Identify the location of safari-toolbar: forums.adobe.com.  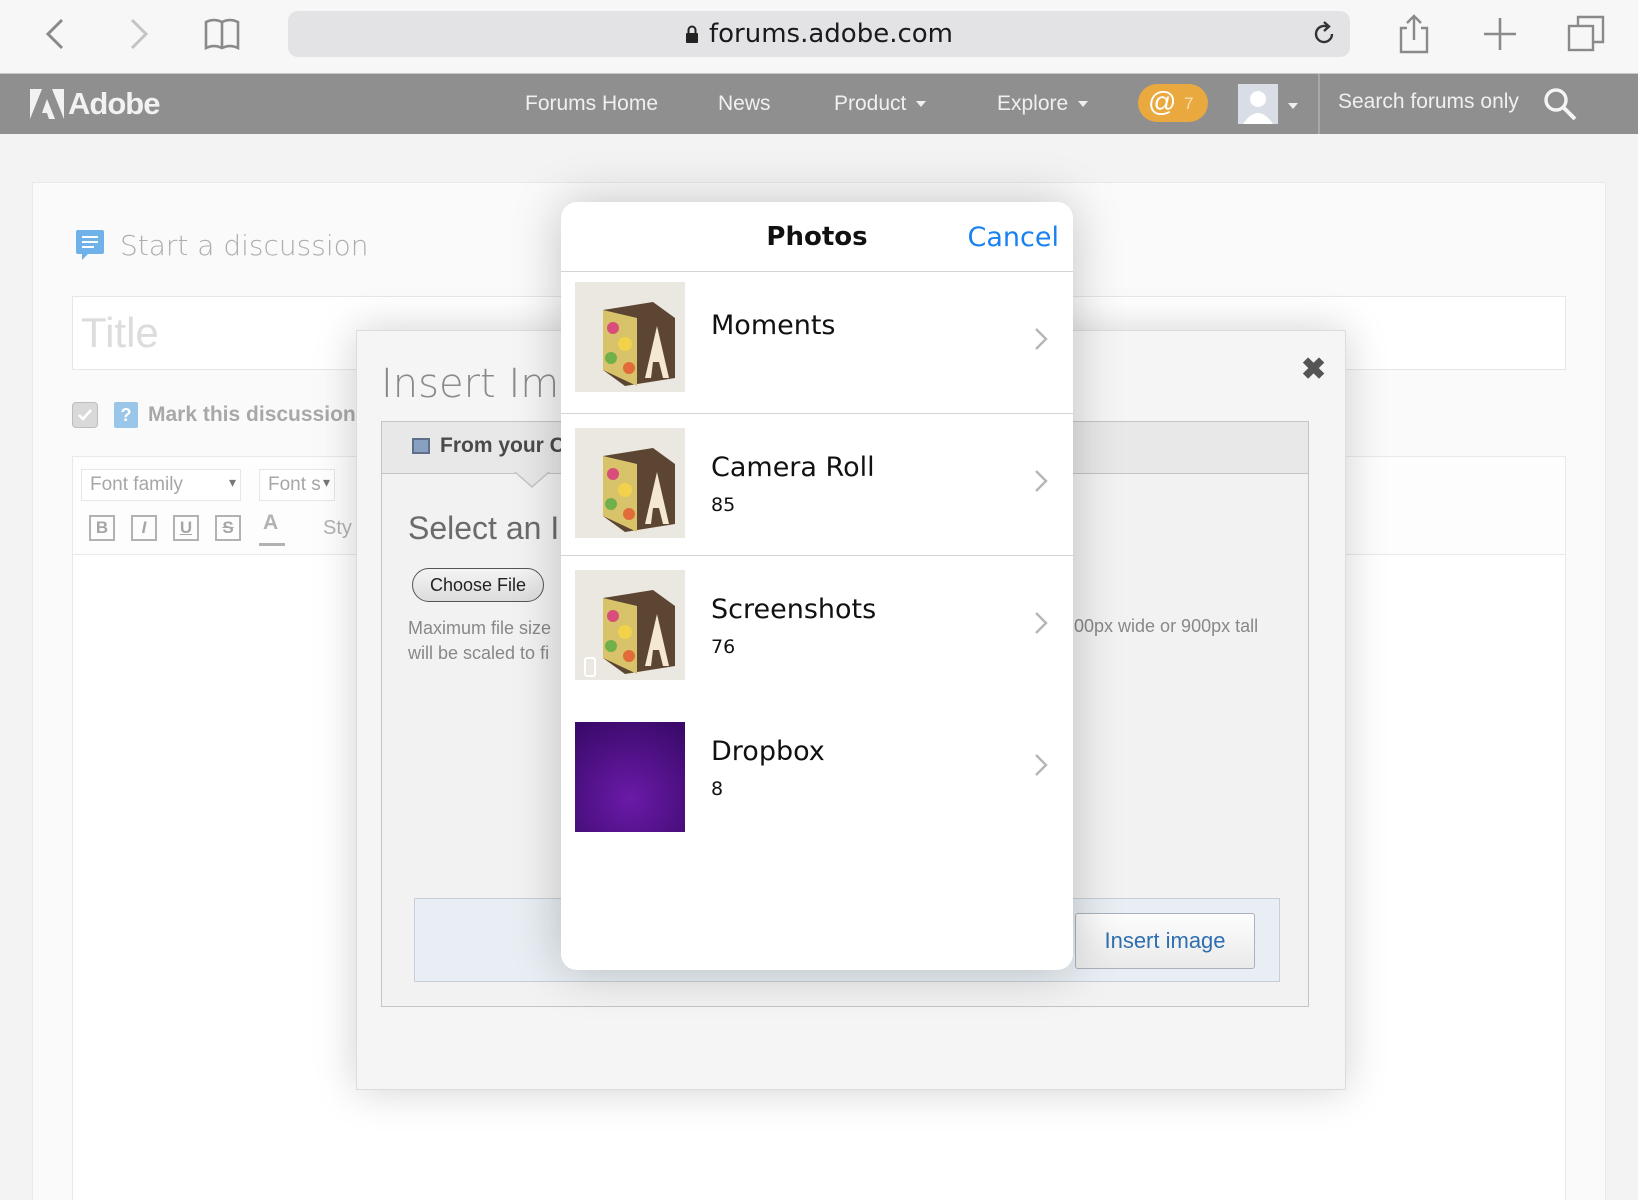
(819, 37).